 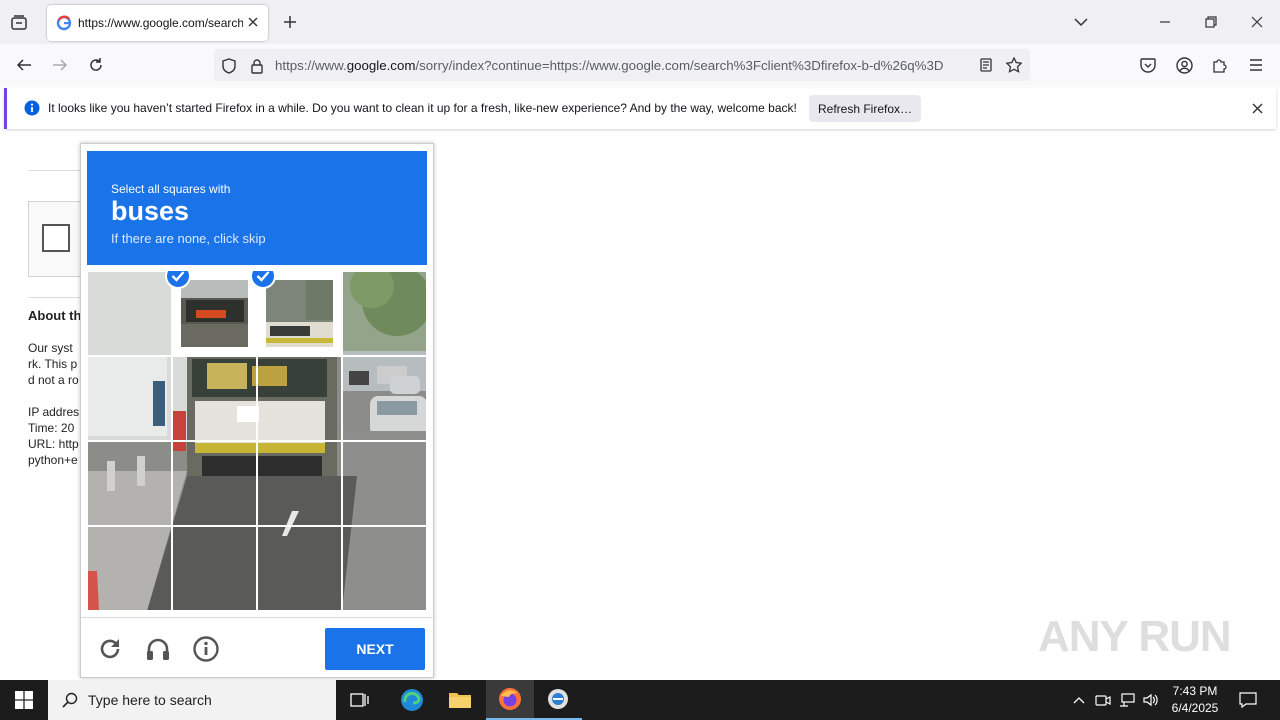 I want to click on start-button, so click(x=24, y=700).